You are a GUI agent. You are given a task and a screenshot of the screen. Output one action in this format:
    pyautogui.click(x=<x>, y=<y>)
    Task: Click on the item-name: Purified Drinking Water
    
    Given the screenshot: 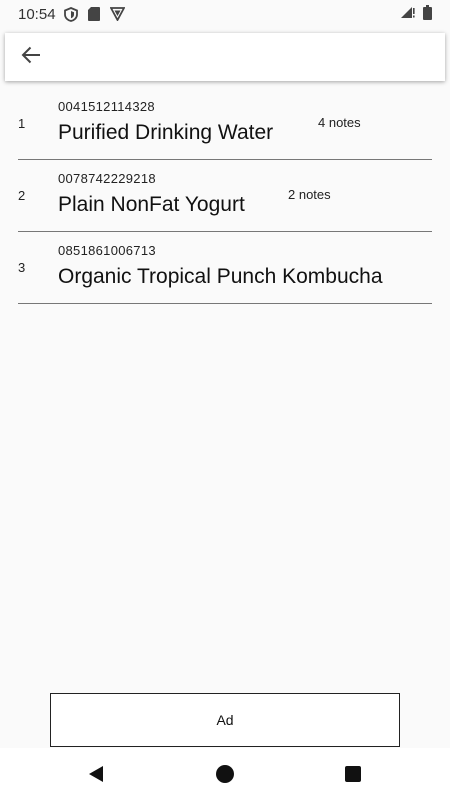 What is the action you would take?
    pyautogui.click(x=166, y=132)
    